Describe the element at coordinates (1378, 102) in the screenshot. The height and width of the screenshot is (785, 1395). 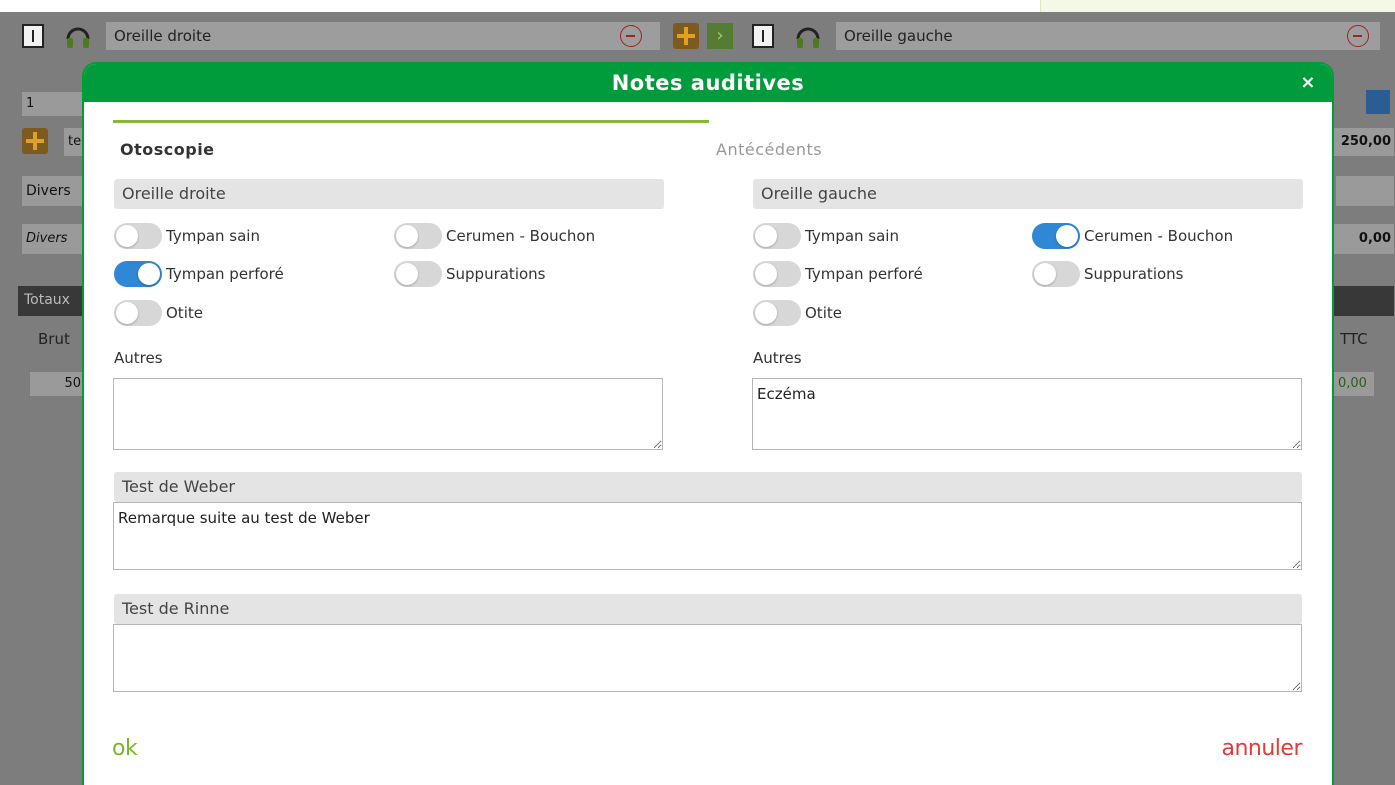
I see `dropdown-icon` at that location.